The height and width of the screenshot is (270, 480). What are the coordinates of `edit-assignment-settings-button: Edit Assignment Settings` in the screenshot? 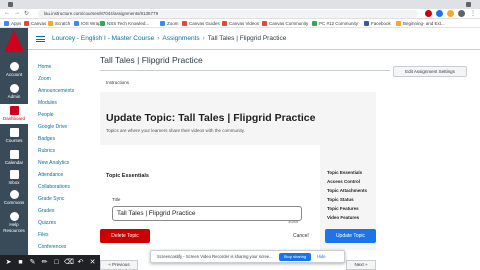 It's located at (430, 71).